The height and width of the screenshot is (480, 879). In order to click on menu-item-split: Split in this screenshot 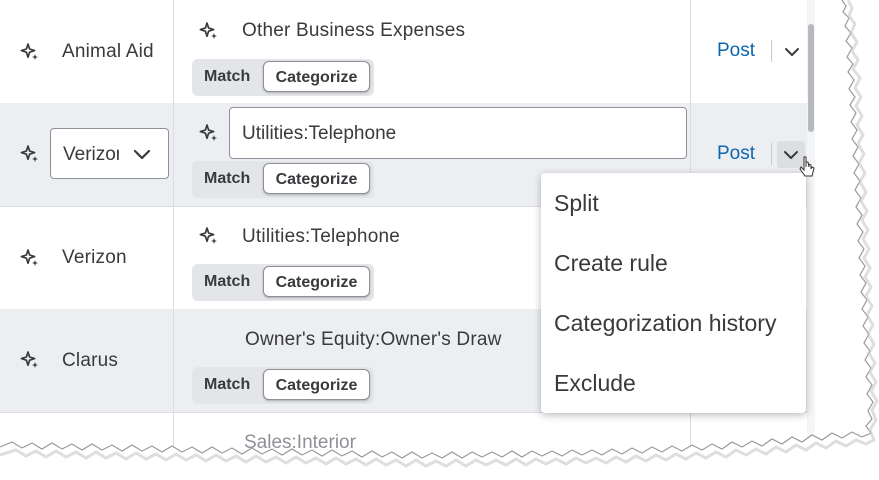, I will do `click(576, 203)`.